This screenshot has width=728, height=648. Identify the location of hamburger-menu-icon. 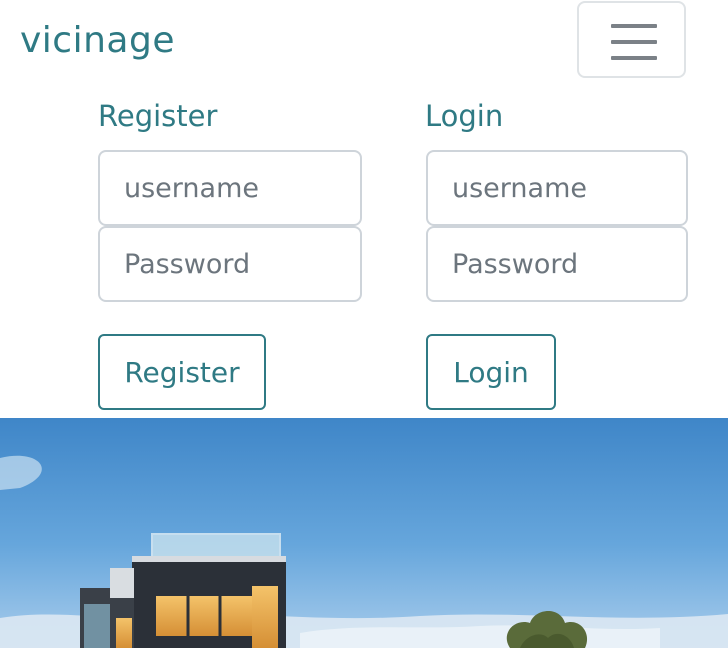
(634, 26).